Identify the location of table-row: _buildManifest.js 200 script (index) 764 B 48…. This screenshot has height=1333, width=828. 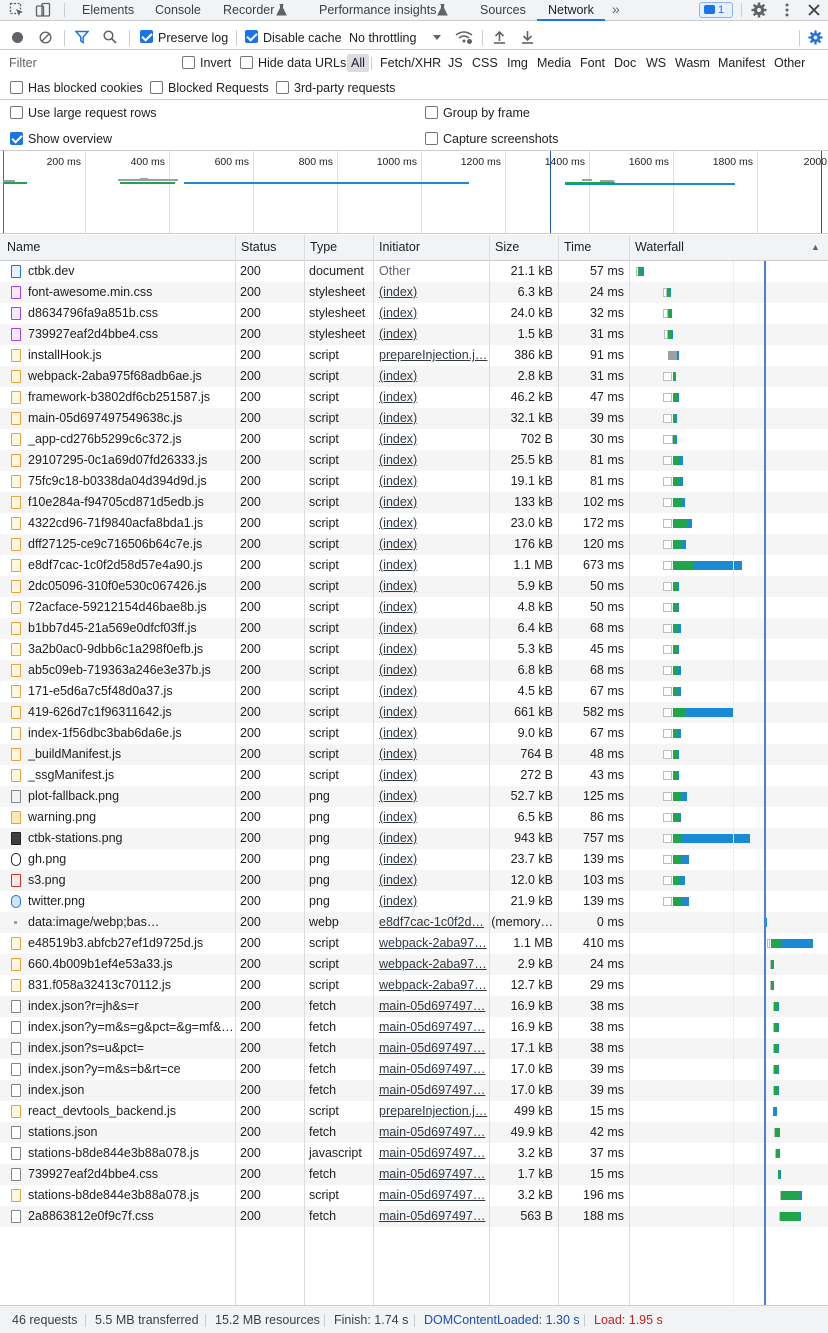
(414, 754).